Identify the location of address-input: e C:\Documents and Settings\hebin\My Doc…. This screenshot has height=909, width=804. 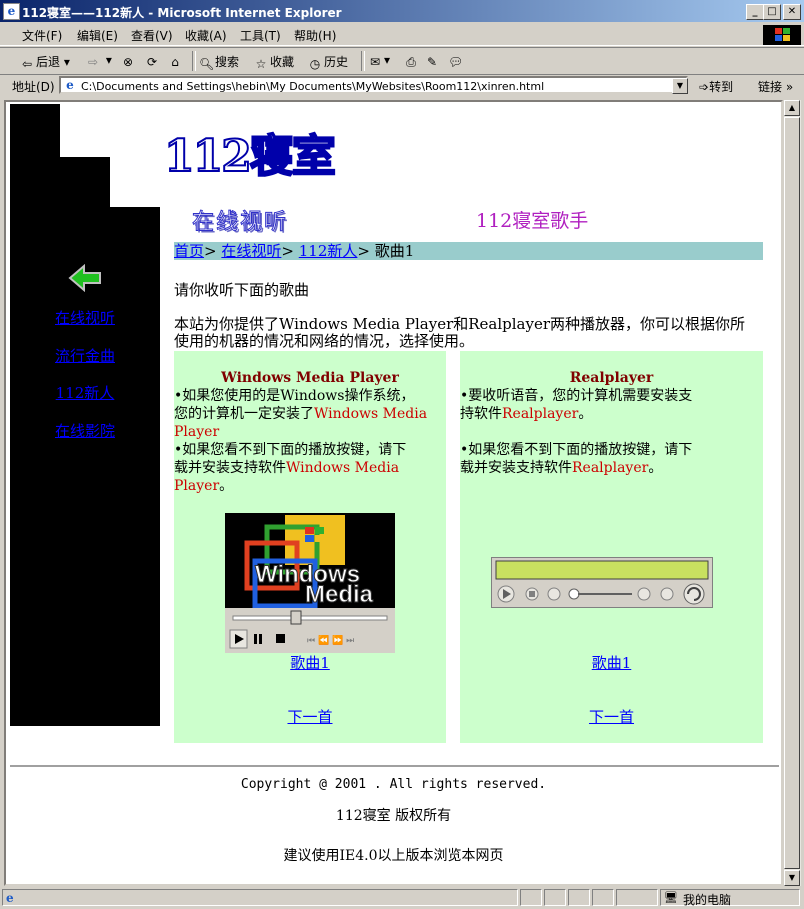
(373, 85).